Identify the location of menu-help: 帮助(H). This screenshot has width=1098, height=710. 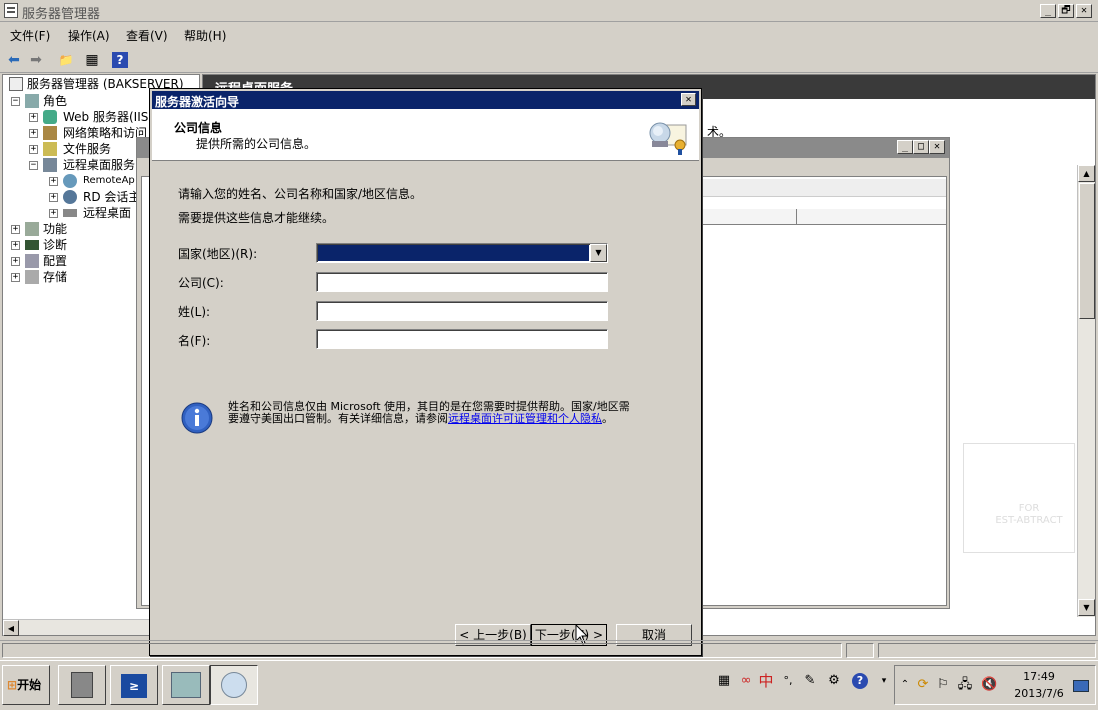
(205, 35).